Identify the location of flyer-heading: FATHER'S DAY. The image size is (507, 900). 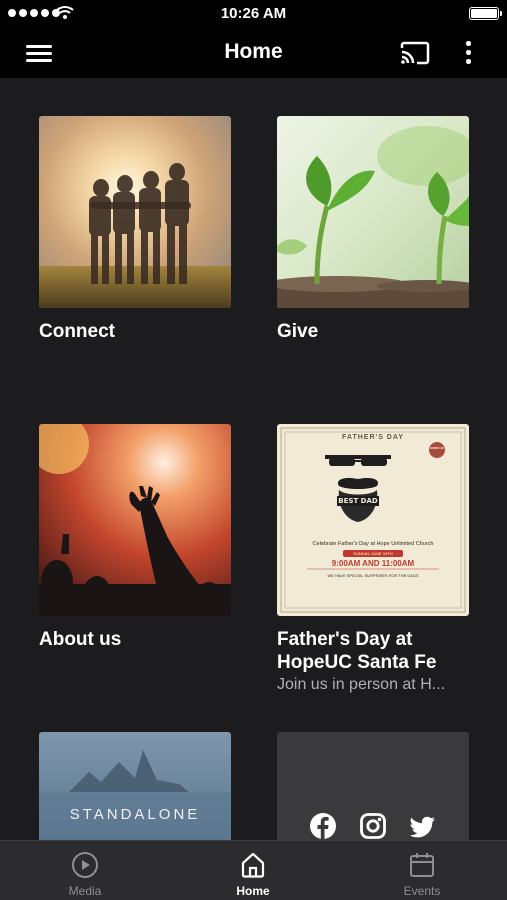
(373, 437).